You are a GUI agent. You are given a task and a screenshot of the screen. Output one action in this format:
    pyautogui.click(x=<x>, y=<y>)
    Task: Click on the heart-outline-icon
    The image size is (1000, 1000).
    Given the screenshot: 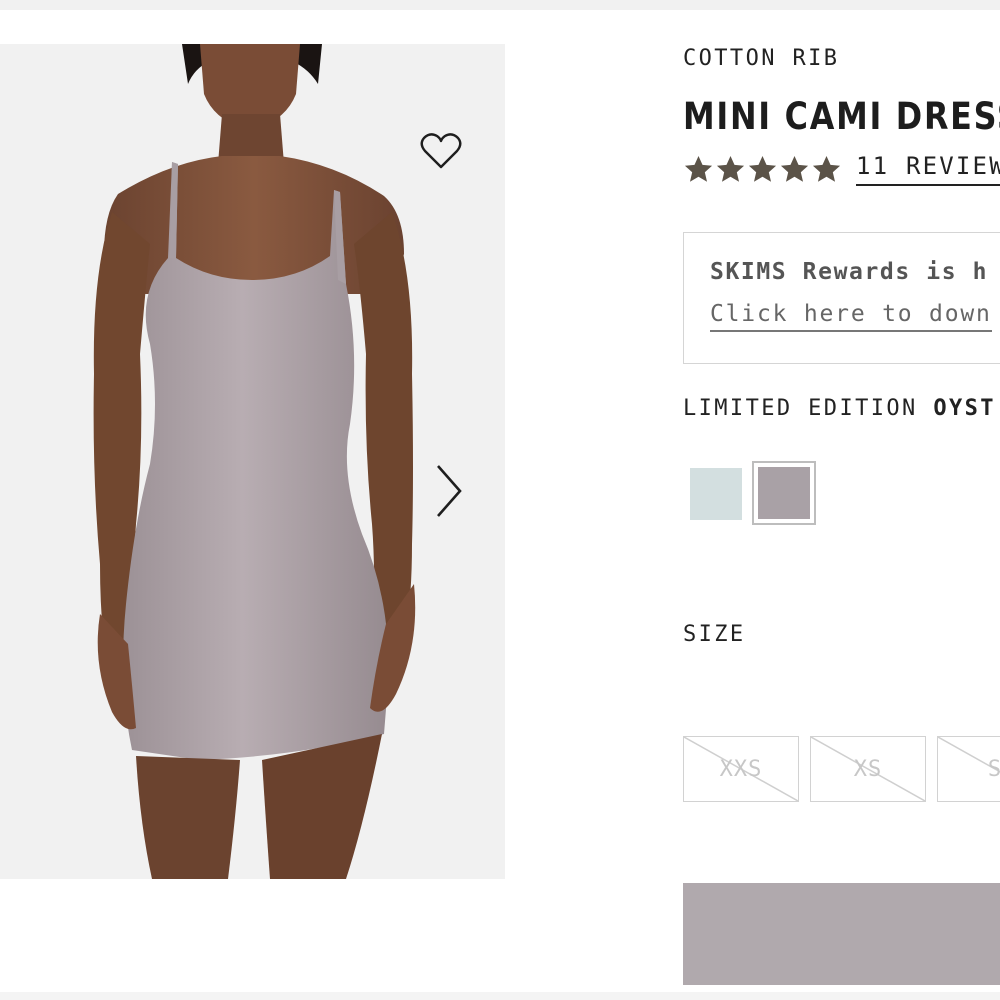 What is the action you would take?
    pyautogui.click(x=441, y=151)
    